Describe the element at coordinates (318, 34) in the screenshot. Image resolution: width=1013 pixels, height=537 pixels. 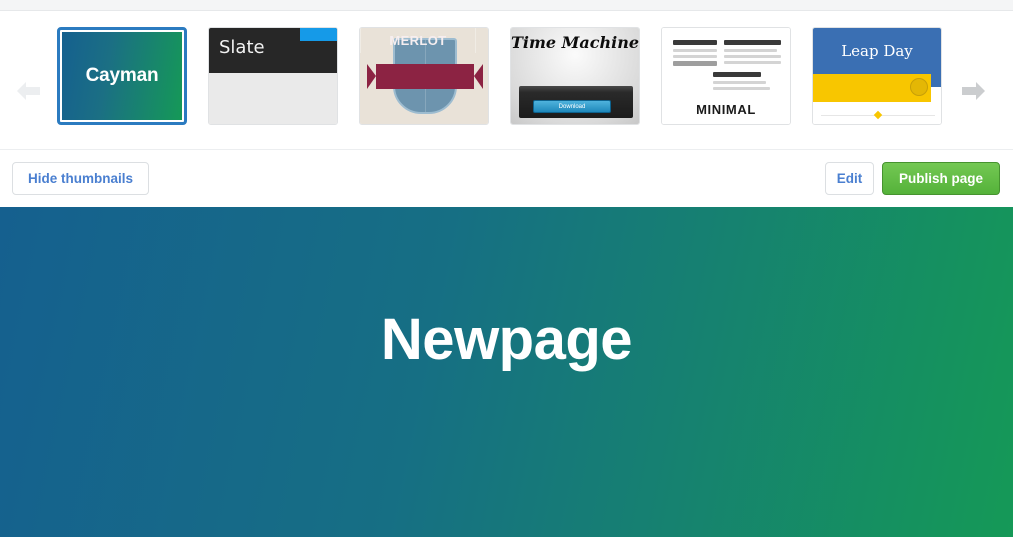
I see `slate-accent-block` at that location.